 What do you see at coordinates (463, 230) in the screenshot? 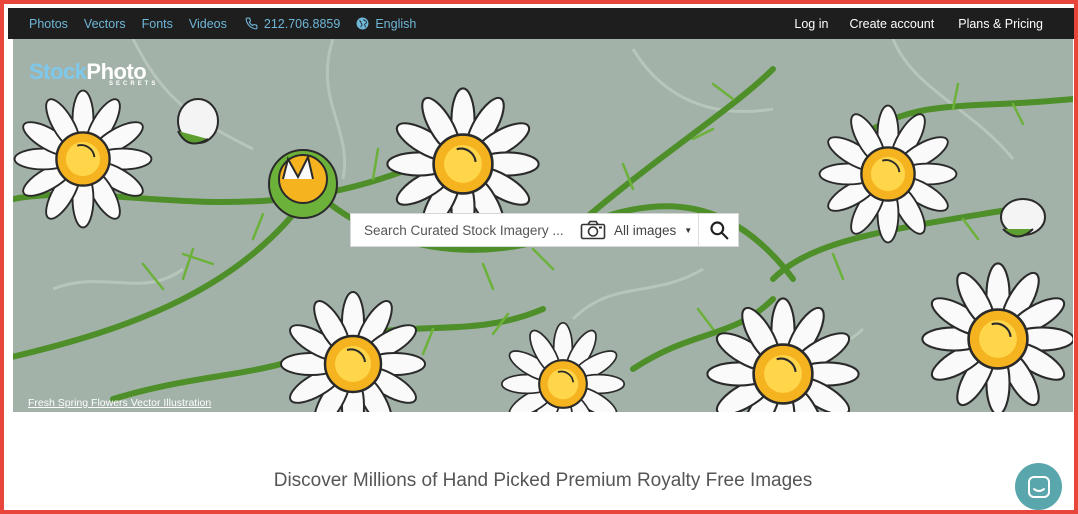
I see `search-input` at bounding box center [463, 230].